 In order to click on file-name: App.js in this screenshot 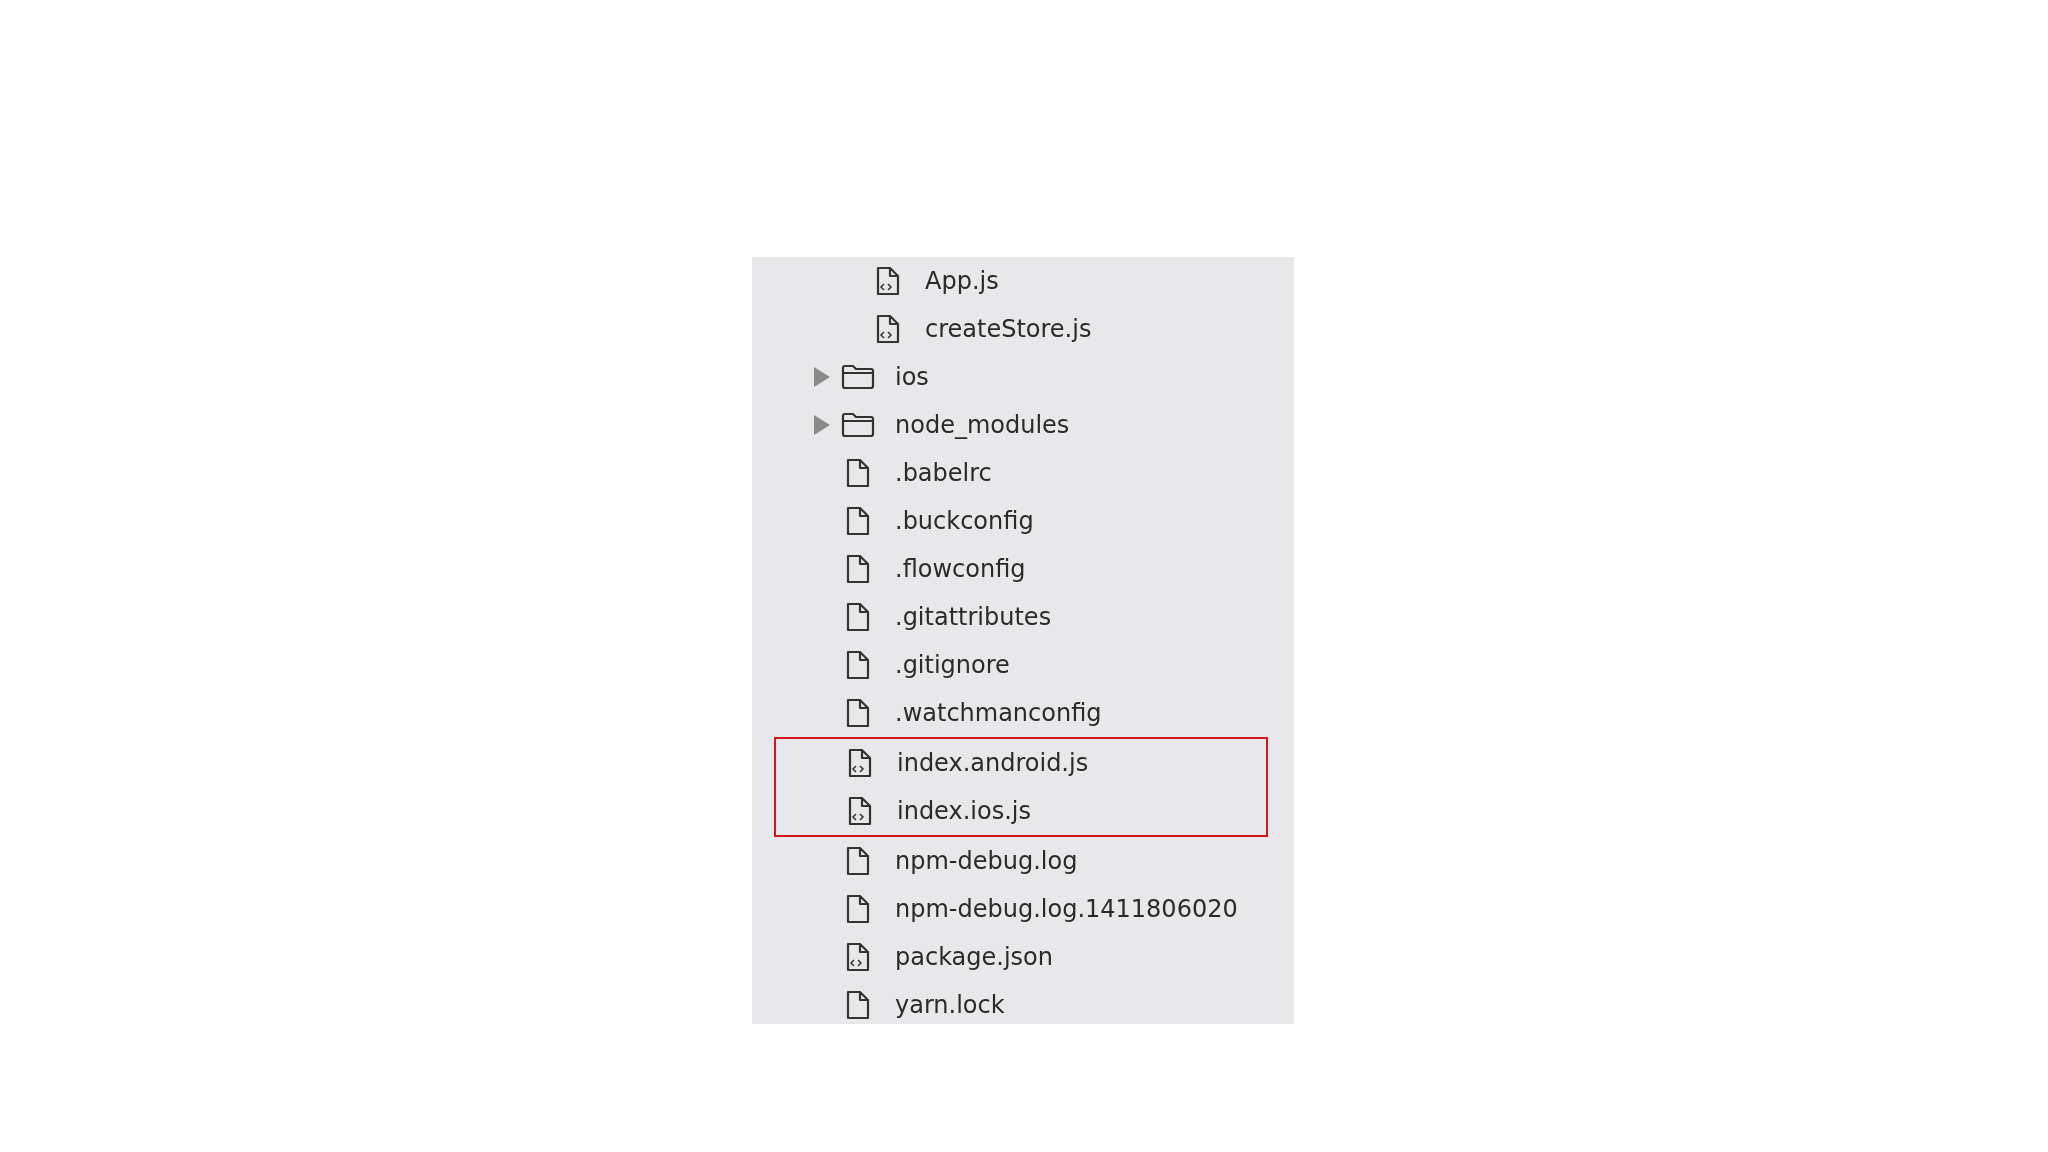, I will do `click(962, 281)`.